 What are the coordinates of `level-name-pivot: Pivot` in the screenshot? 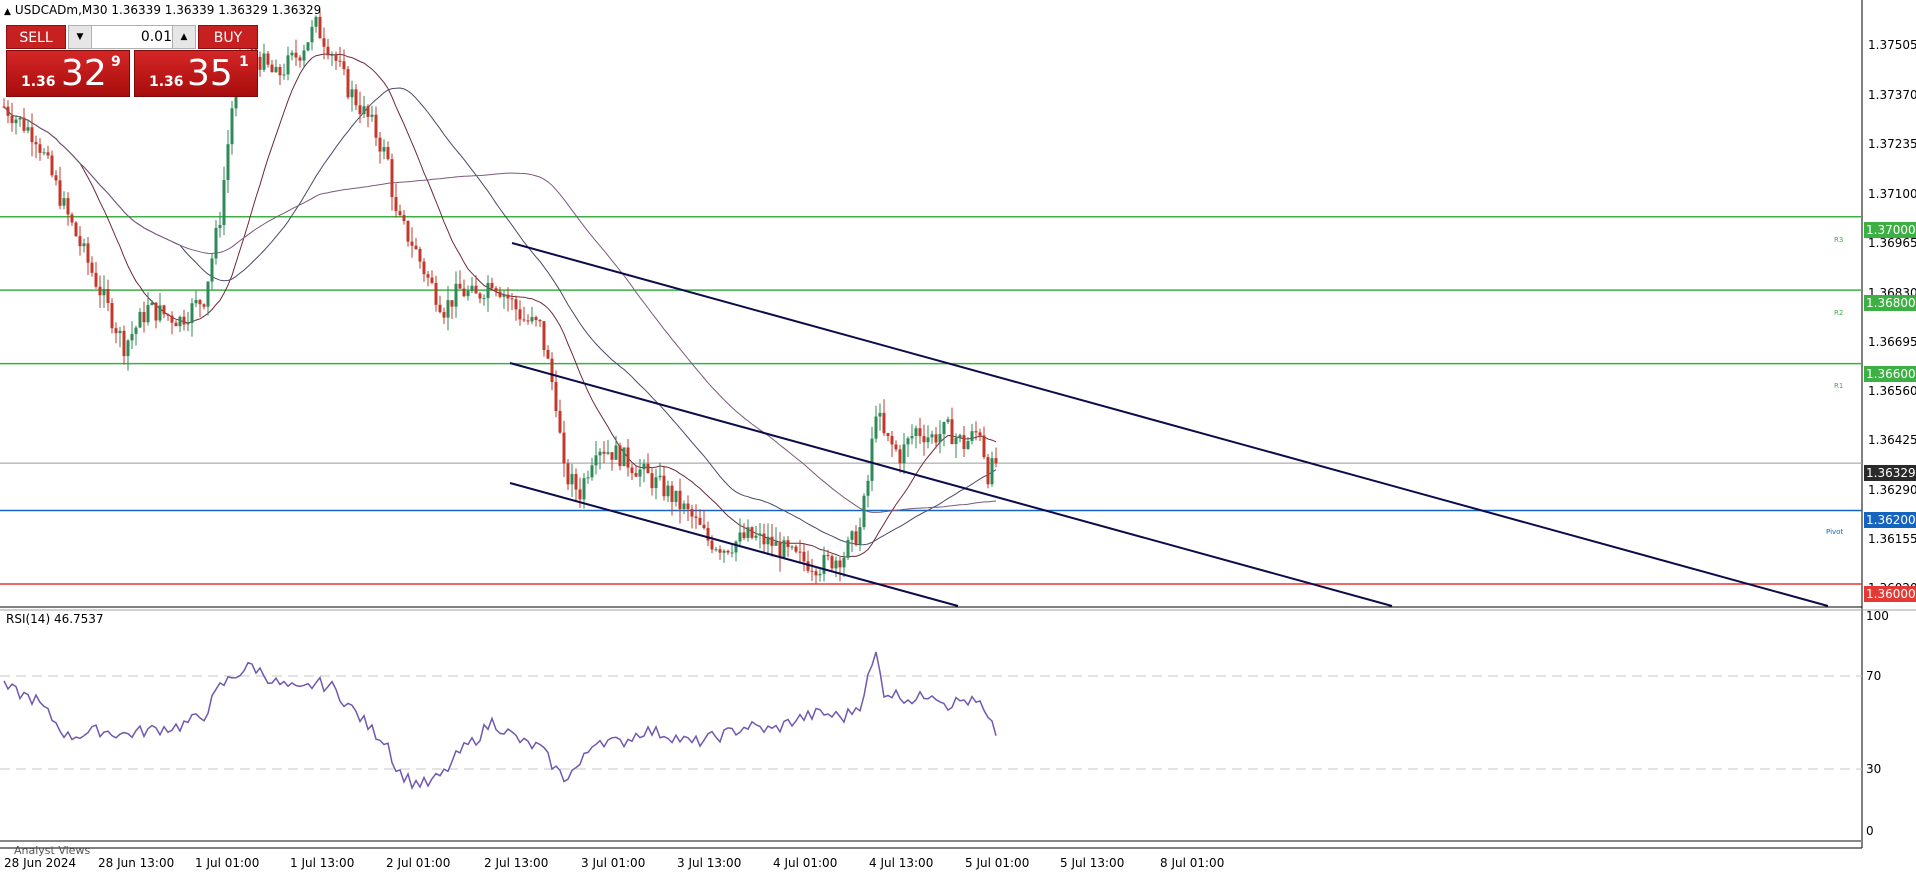 It's located at (1835, 532).